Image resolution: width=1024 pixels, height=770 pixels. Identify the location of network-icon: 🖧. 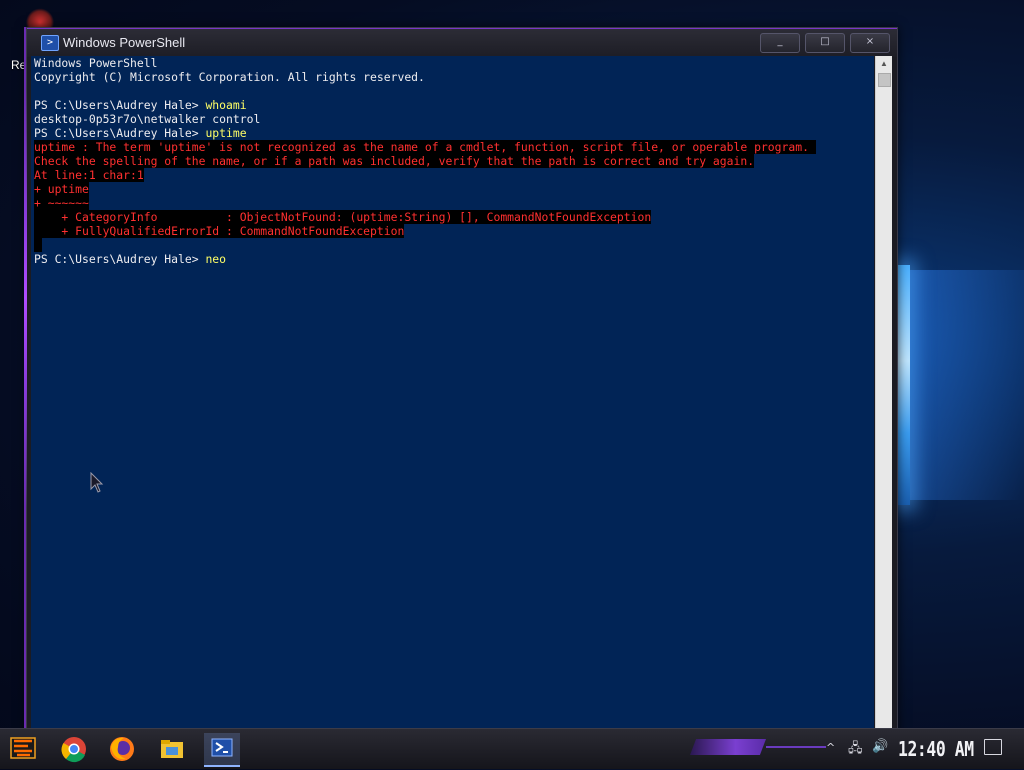
(855, 750).